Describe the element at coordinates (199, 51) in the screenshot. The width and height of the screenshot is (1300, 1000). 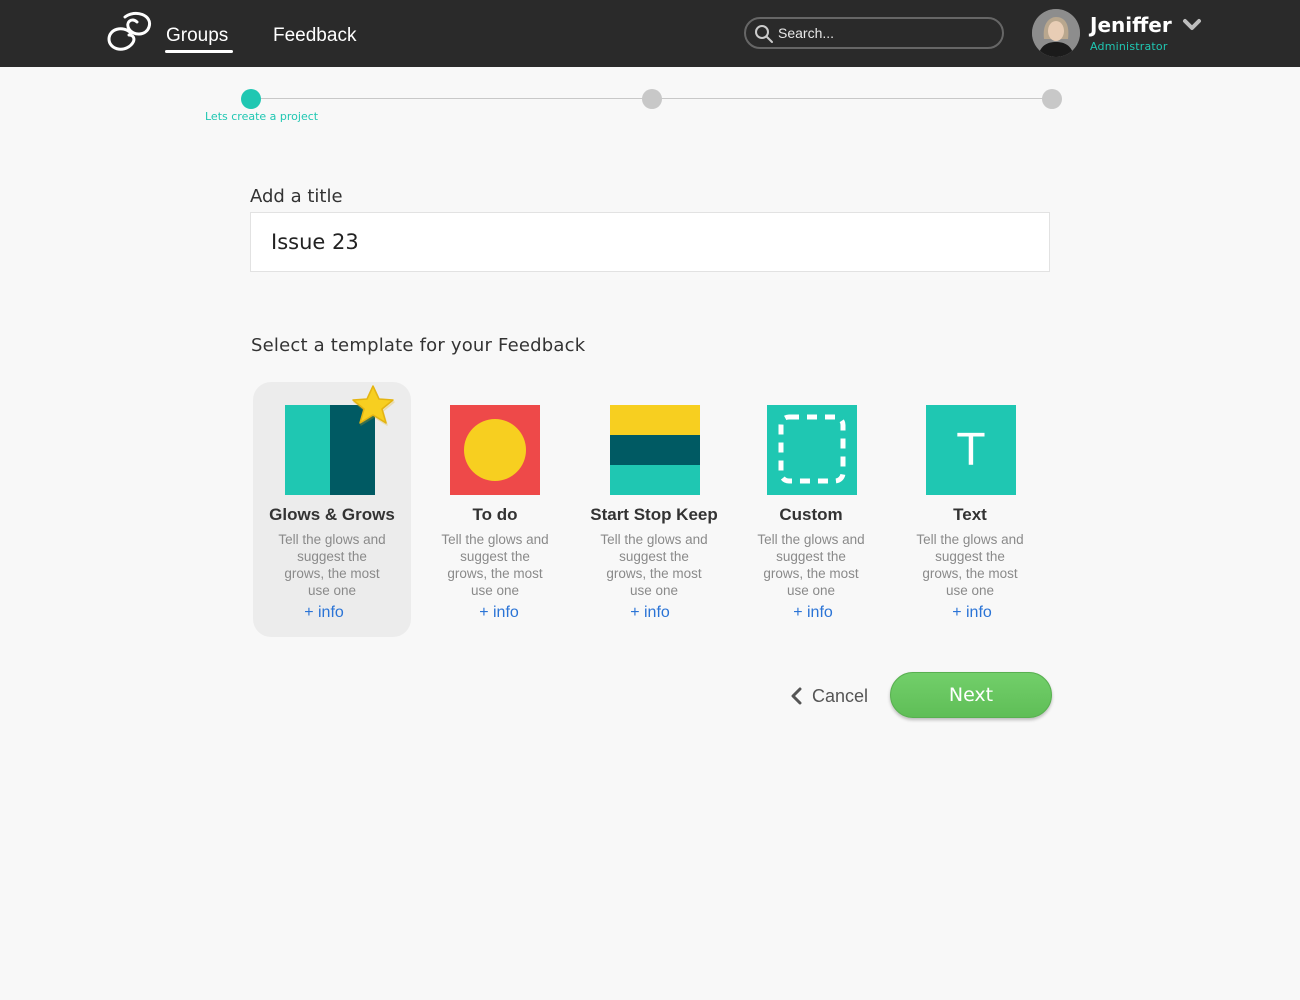
I see `active-tab-indicator` at that location.